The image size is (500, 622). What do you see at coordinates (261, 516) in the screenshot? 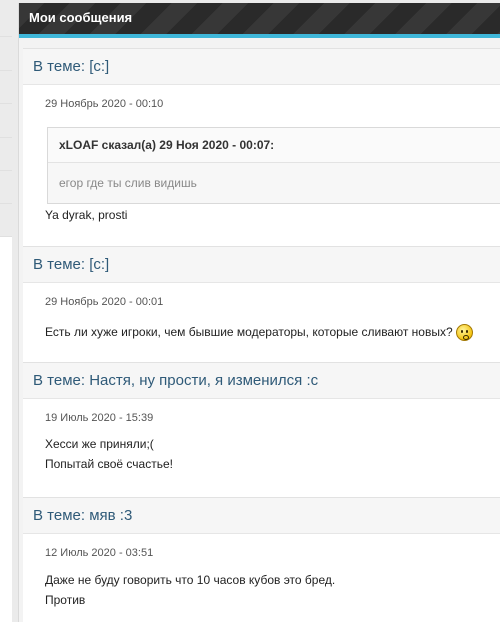
I see `topic-link: В теме: мяв :3` at bounding box center [261, 516].